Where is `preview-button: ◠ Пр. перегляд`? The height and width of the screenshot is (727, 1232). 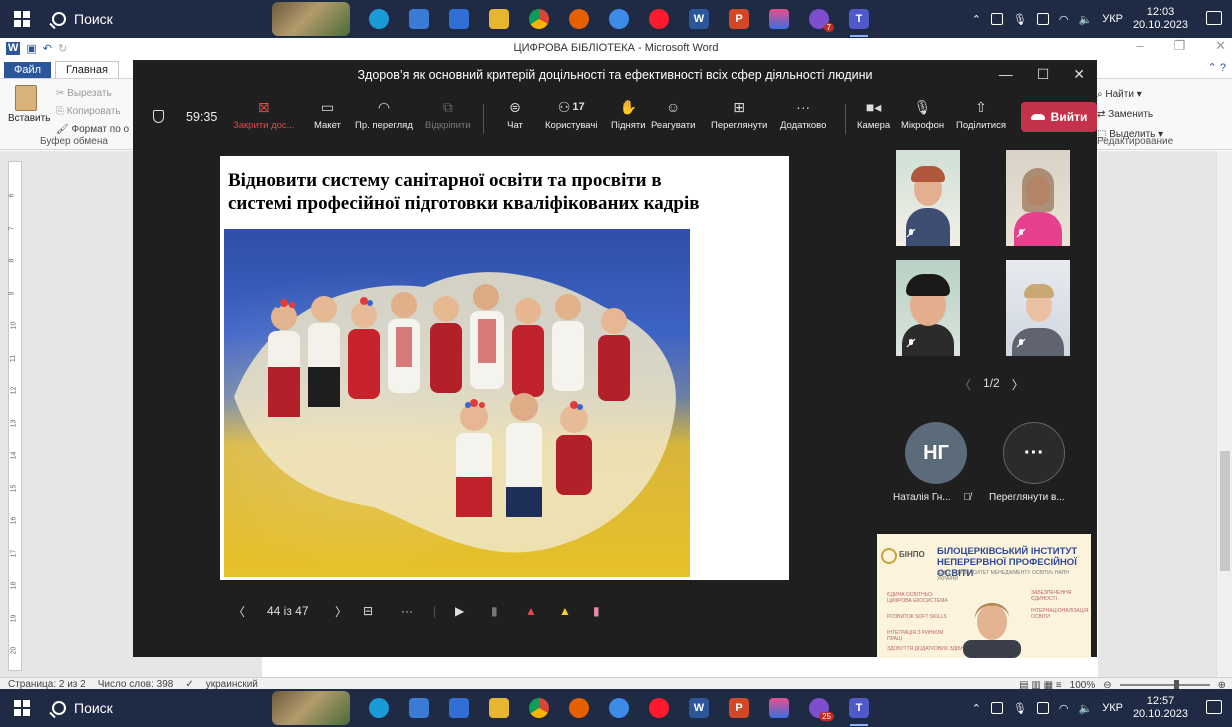 preview-button: ◠ Пр. перегляд is located at coordinates (384, 115).